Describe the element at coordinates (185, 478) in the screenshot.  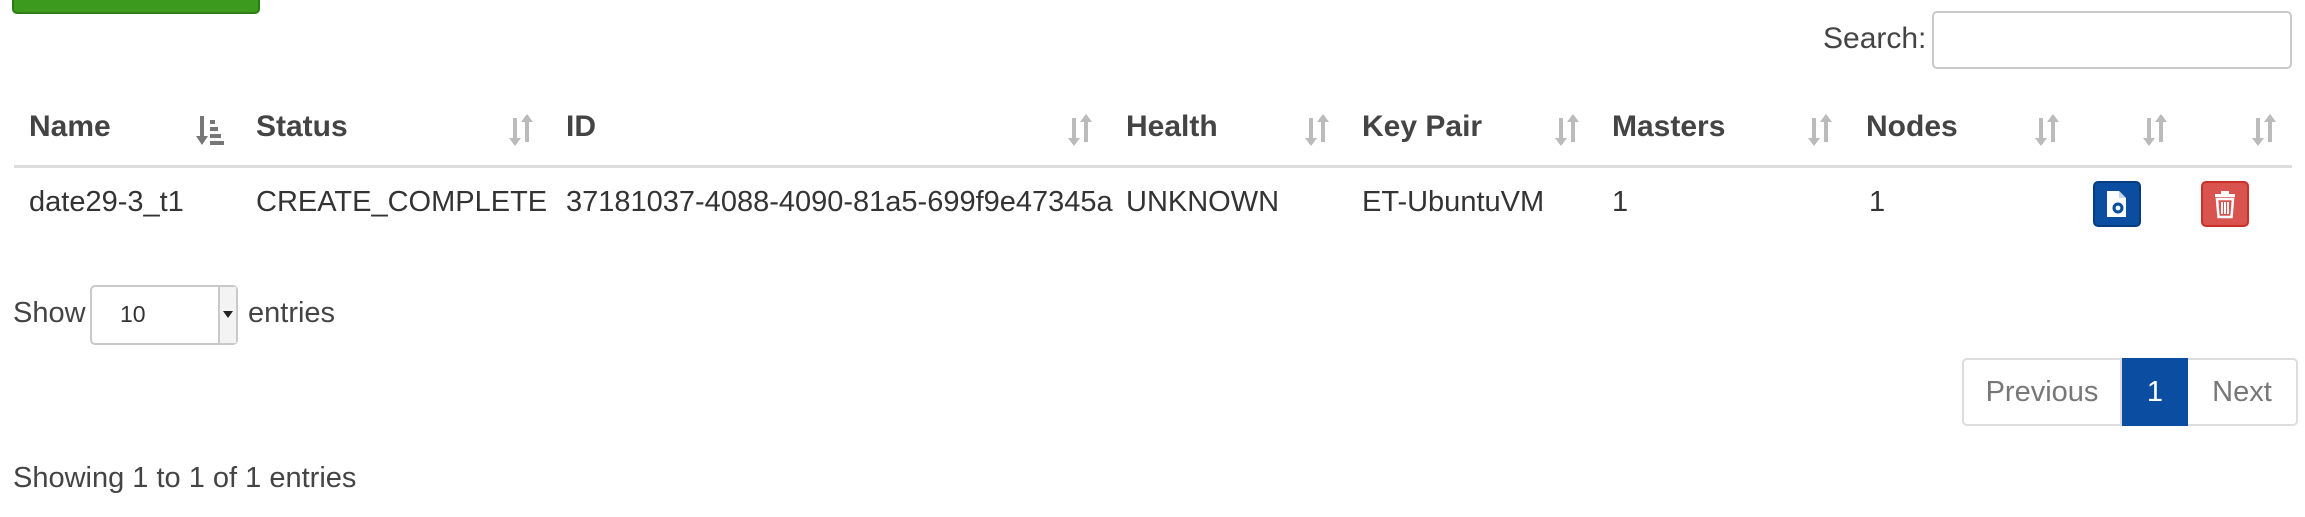
I see `table-info: Showing 1 to 1 of 1 entries` at that location.